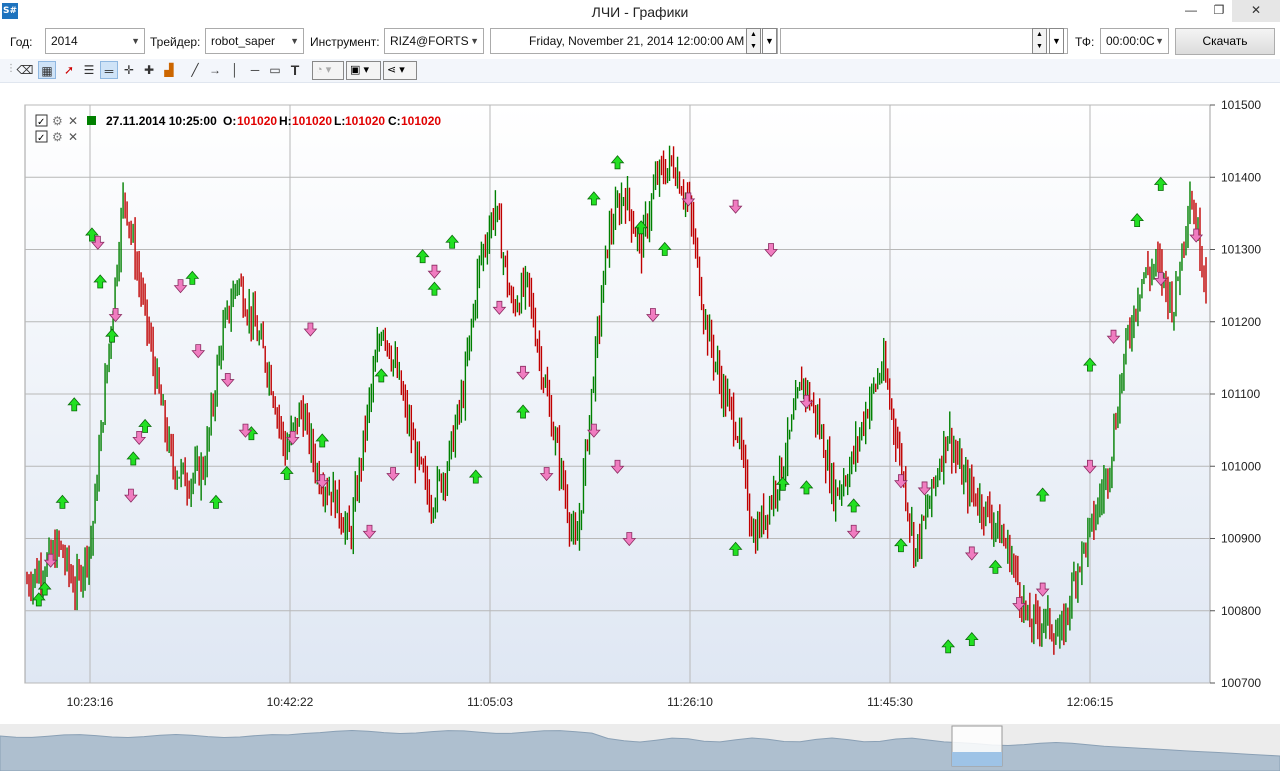  What do you see at coordinates (129, 70) in the screenshot?
I see `crosshair-icon: ✛` at bounding box center [129, 70].